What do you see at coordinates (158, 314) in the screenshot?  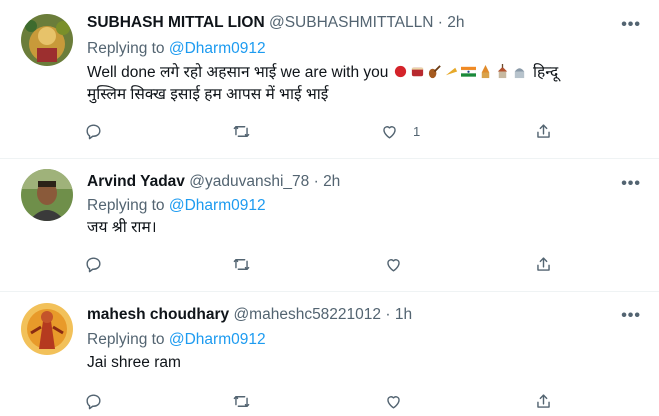 I see `display-name: mahesh choudhary` at bounding box center [158, 314].